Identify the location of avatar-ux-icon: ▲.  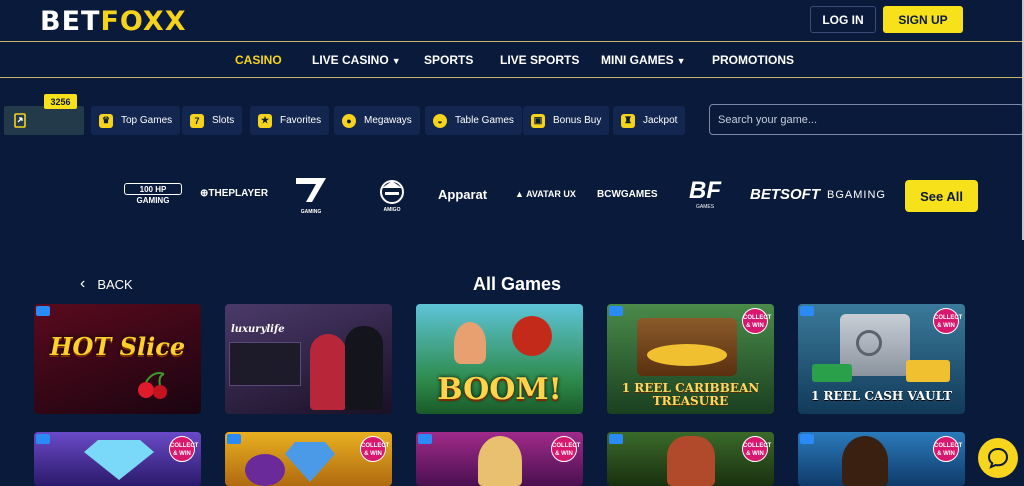
(521, 194).